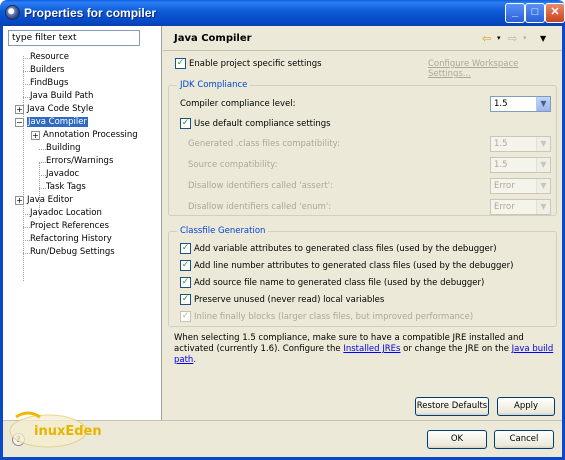 Image resolution: width=565 pixels, height=460 pixels. I want to click on enum-identifier-label: Disallow identifiers called 'enum':, so click(260, 207).